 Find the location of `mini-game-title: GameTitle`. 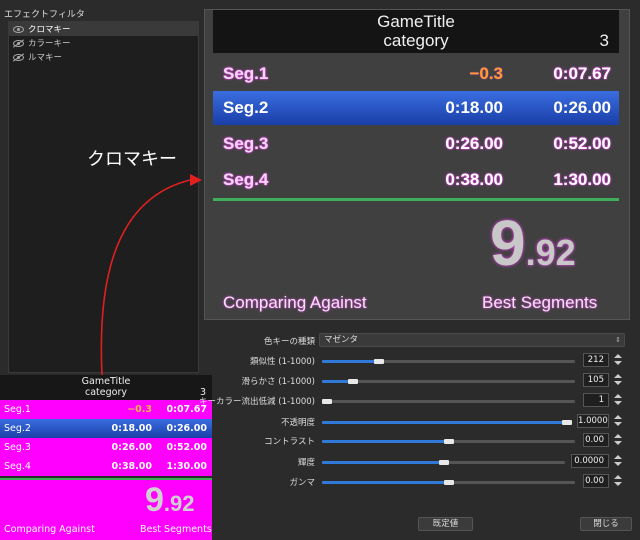

mini-game-title: GameTitle is located at coordinates (106, 381).